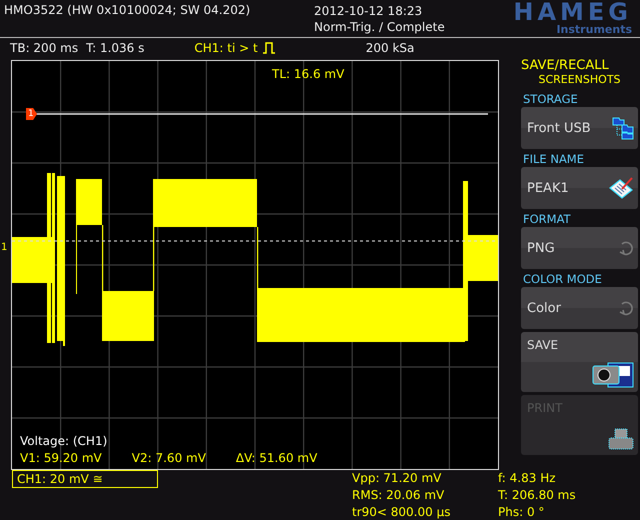  Describe the element at coordinates (64, 441) in the screenshot. I see `cursor-title: Voltage: (CH1)` at that location.